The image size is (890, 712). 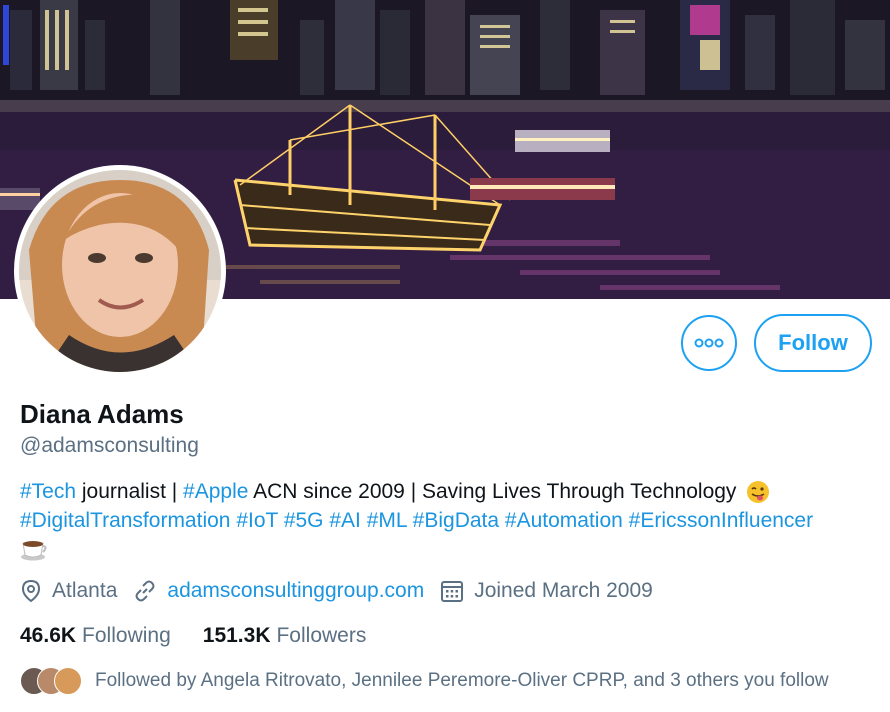 What do you see at coordinates (125, 520) in the screenshot?
I see `hashtag-link: #DigitalTransformation` at bounding box center [125, 520].